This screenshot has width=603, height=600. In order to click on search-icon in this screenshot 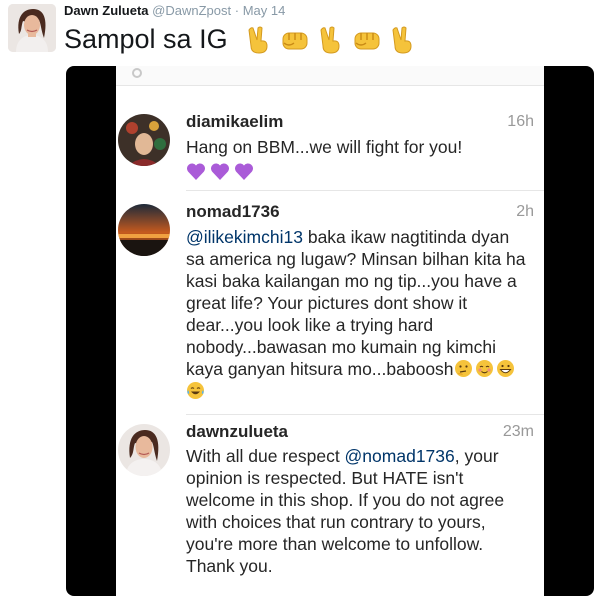, I will do `click(137, 73)`.